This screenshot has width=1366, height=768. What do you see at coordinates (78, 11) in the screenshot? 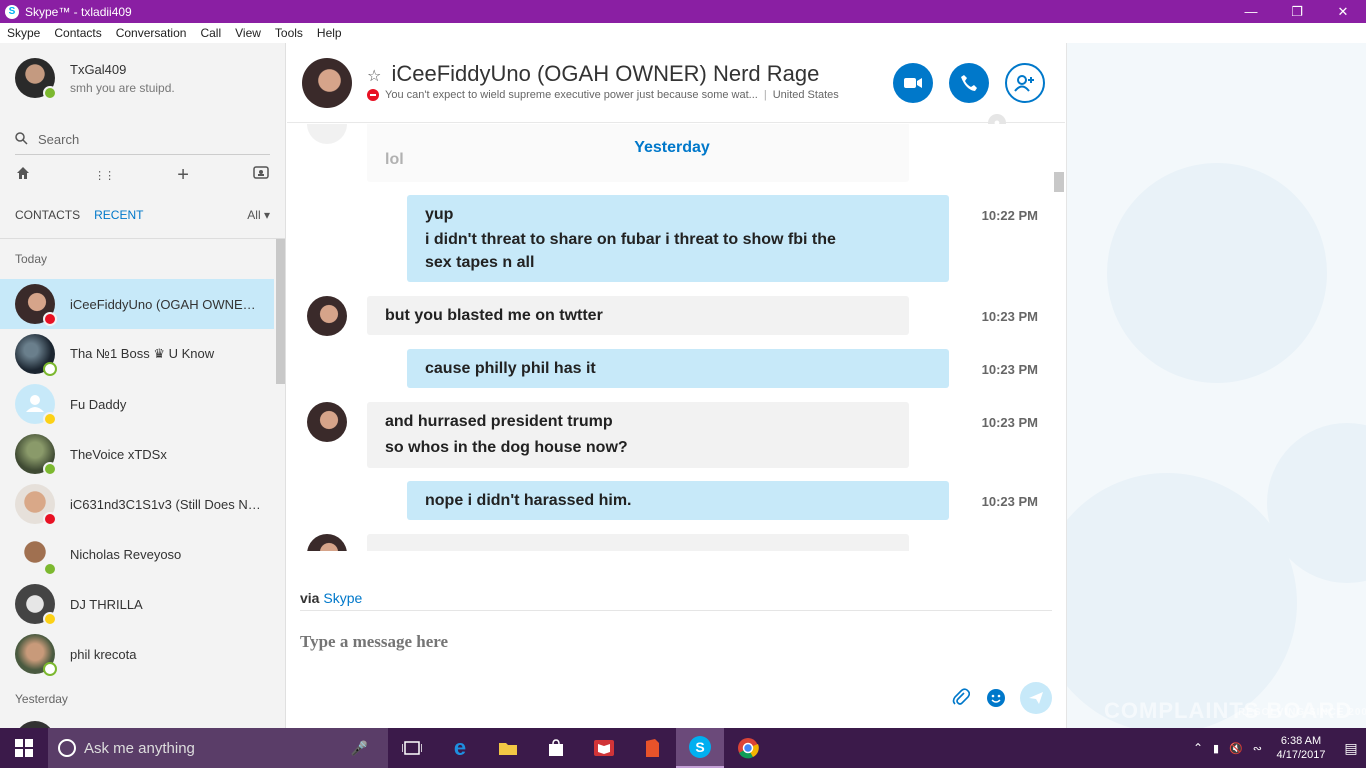
I see `window-title: Skype™ - txladii409` at bounding box center [78, 11].